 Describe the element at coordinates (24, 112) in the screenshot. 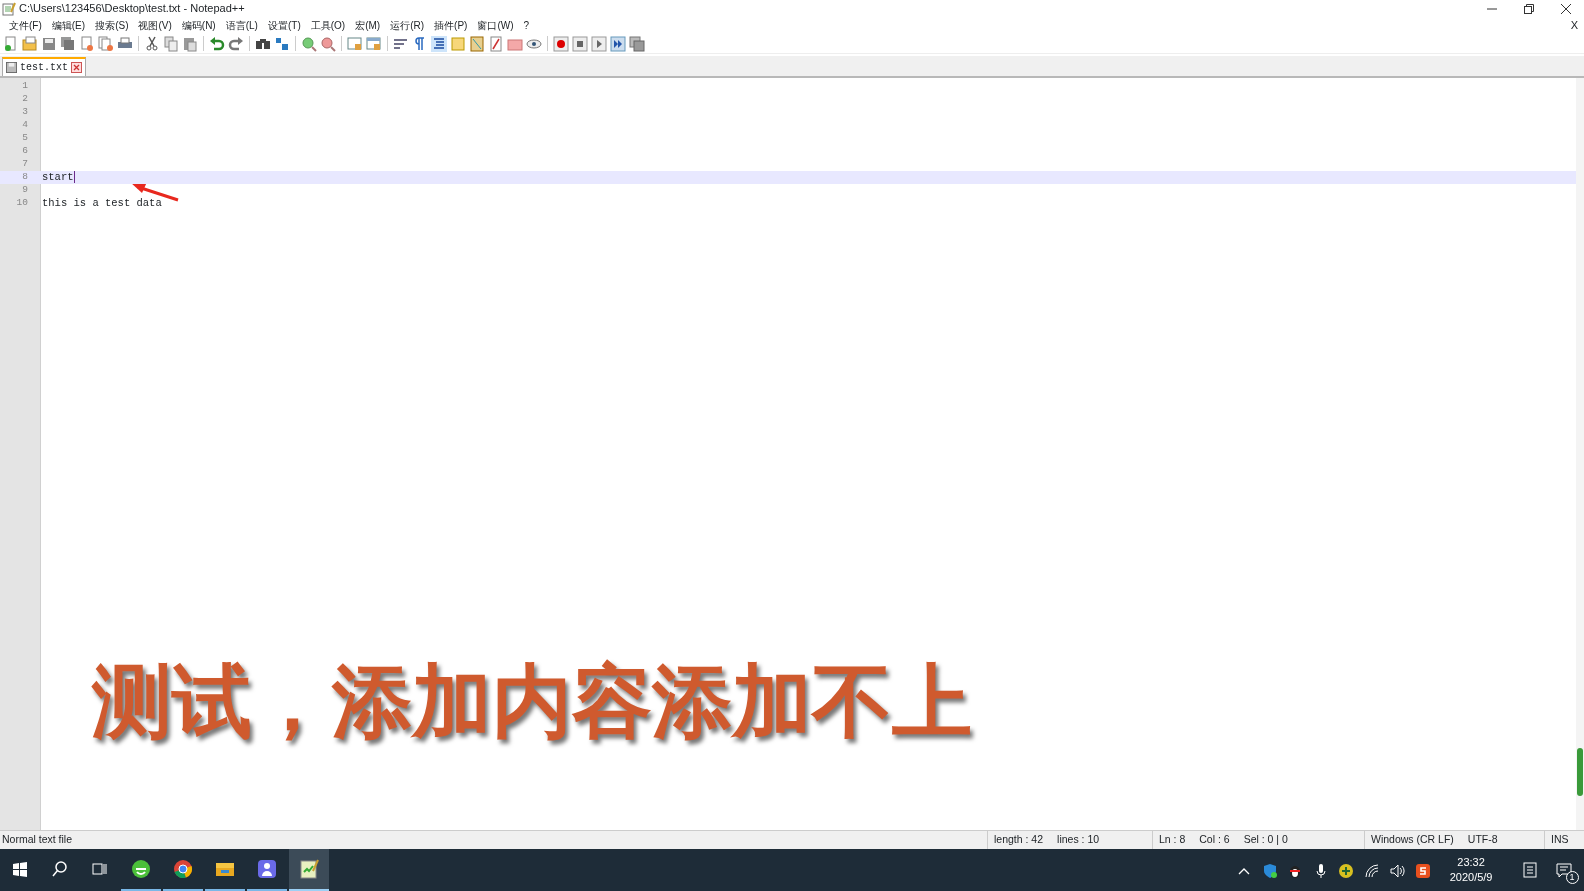

I see `line-number: 3` at that location.